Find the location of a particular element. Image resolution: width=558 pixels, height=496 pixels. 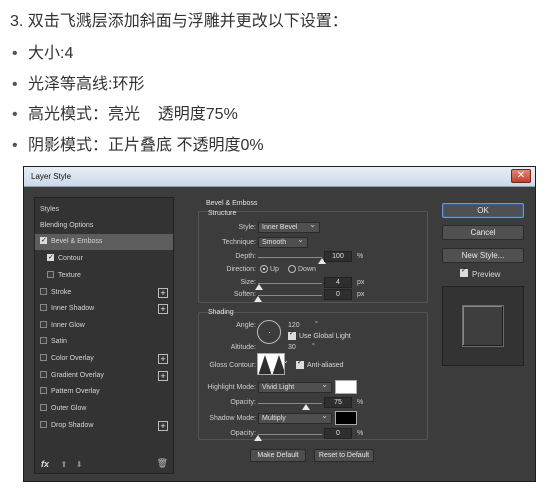

preview-checkbox is located at coordinates (464, 271).